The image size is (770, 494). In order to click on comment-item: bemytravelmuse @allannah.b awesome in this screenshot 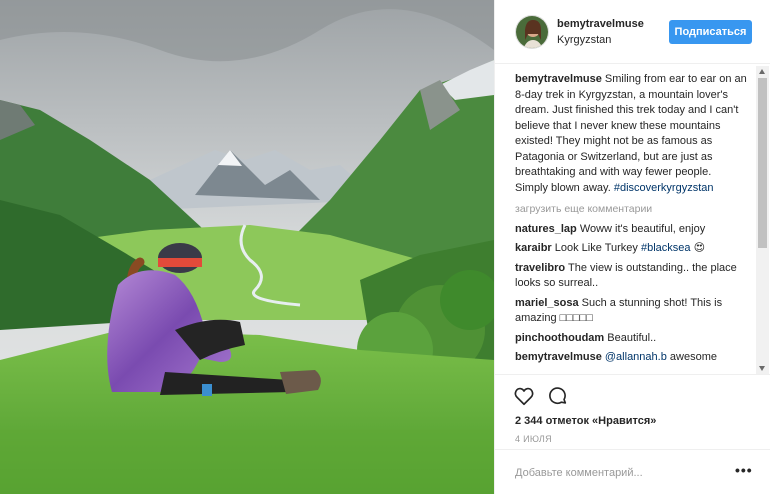, I will do `click(631, 358)`.